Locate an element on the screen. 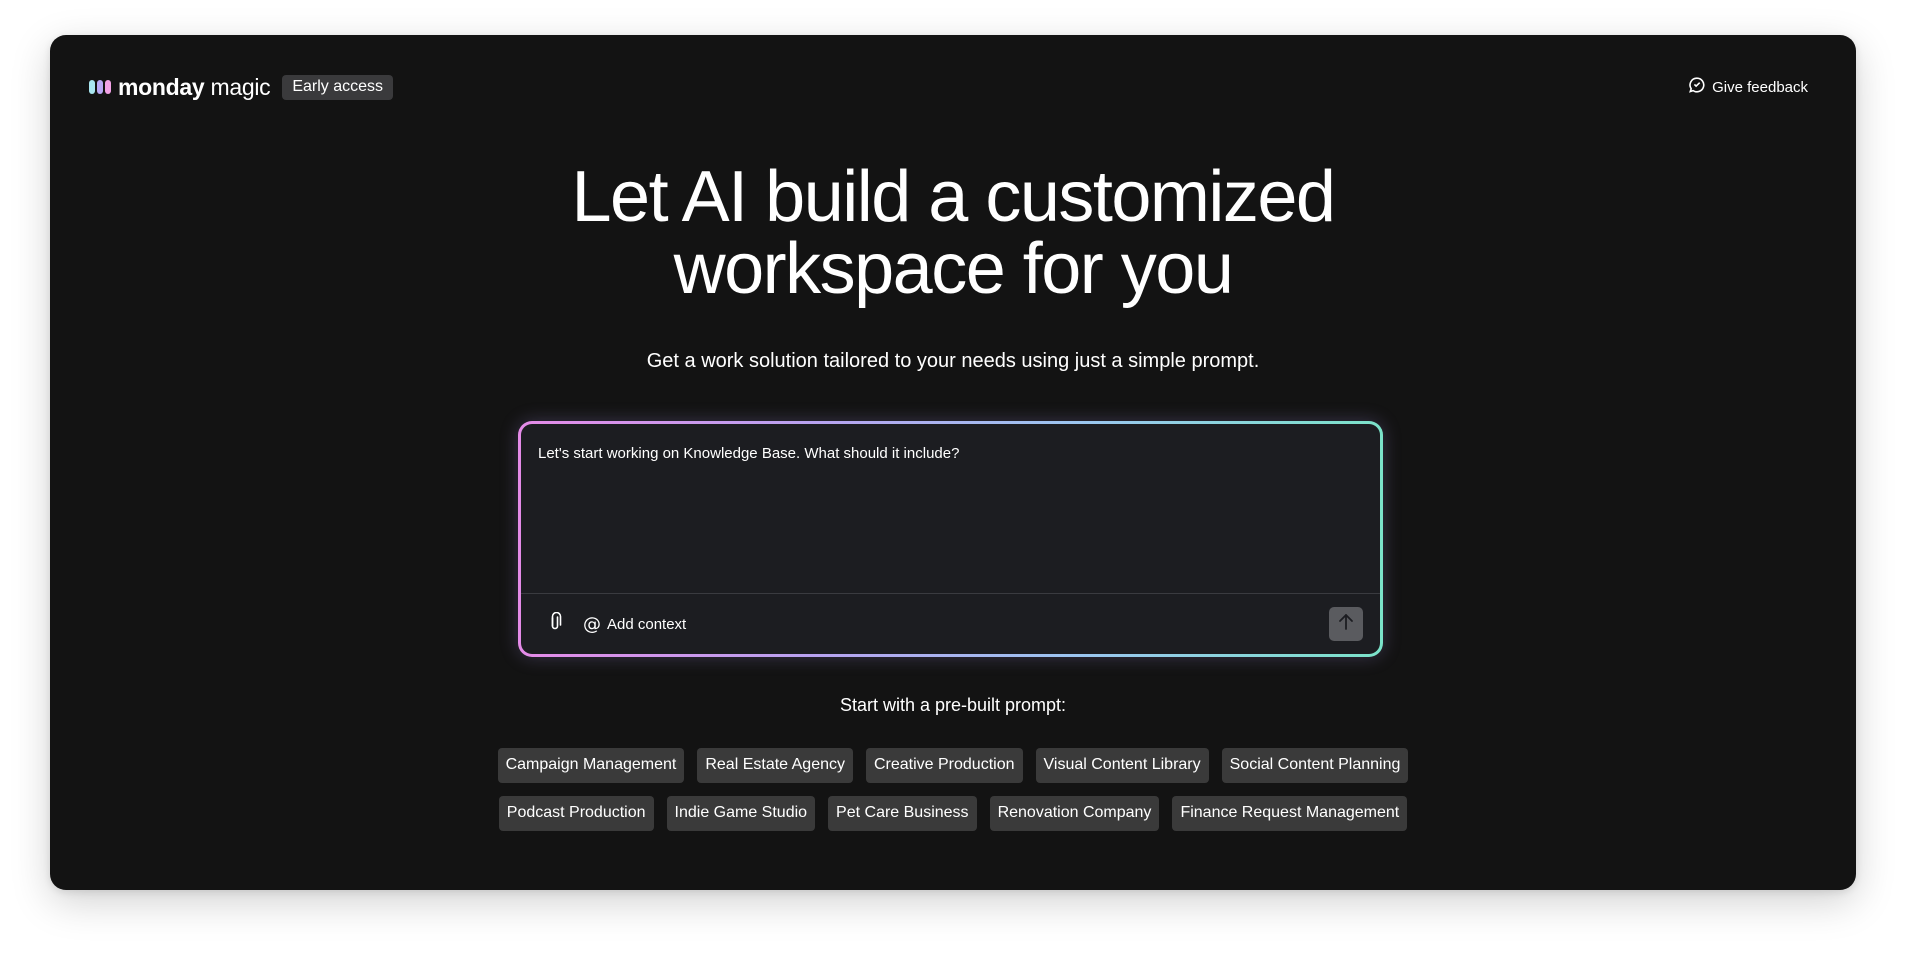 The image size is (1906, 956). give-feedback-button: Give feedback is located at coordinates (1748, 87).